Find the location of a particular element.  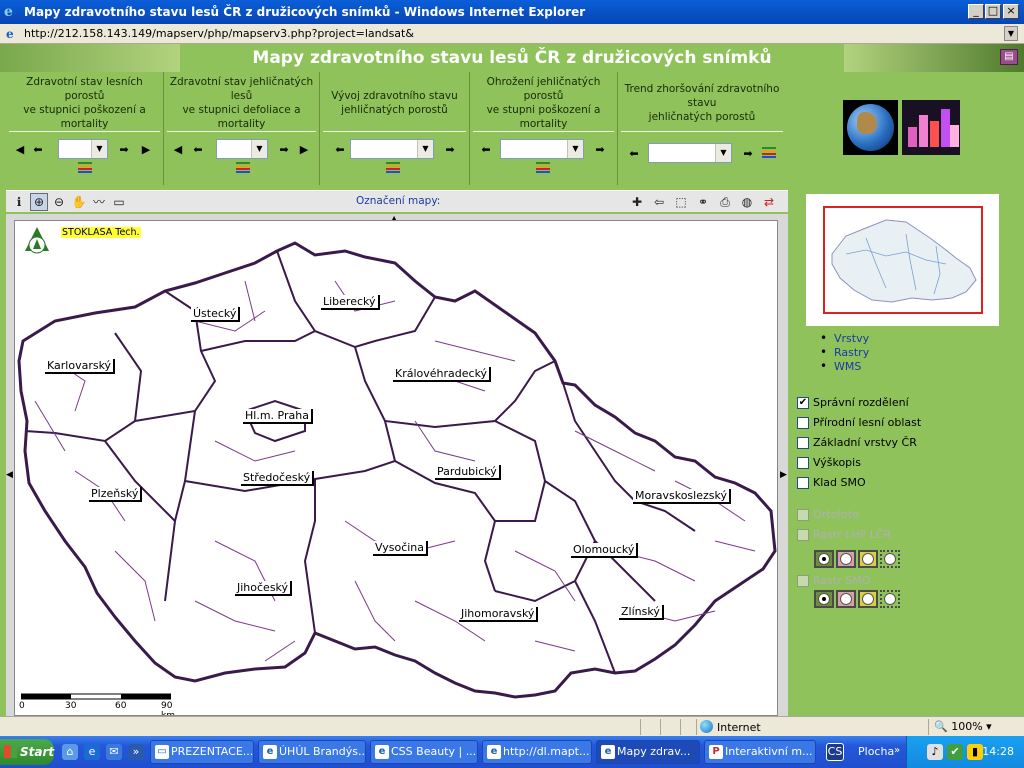

map-toolbar: ℹ ⊕ ⊖ ✋ 〰 ▭ Označení mapy: ✚ ⇦ ⬚ ⚭ ⎙ ◍ ⇄ is located at coordinates (397, 201).